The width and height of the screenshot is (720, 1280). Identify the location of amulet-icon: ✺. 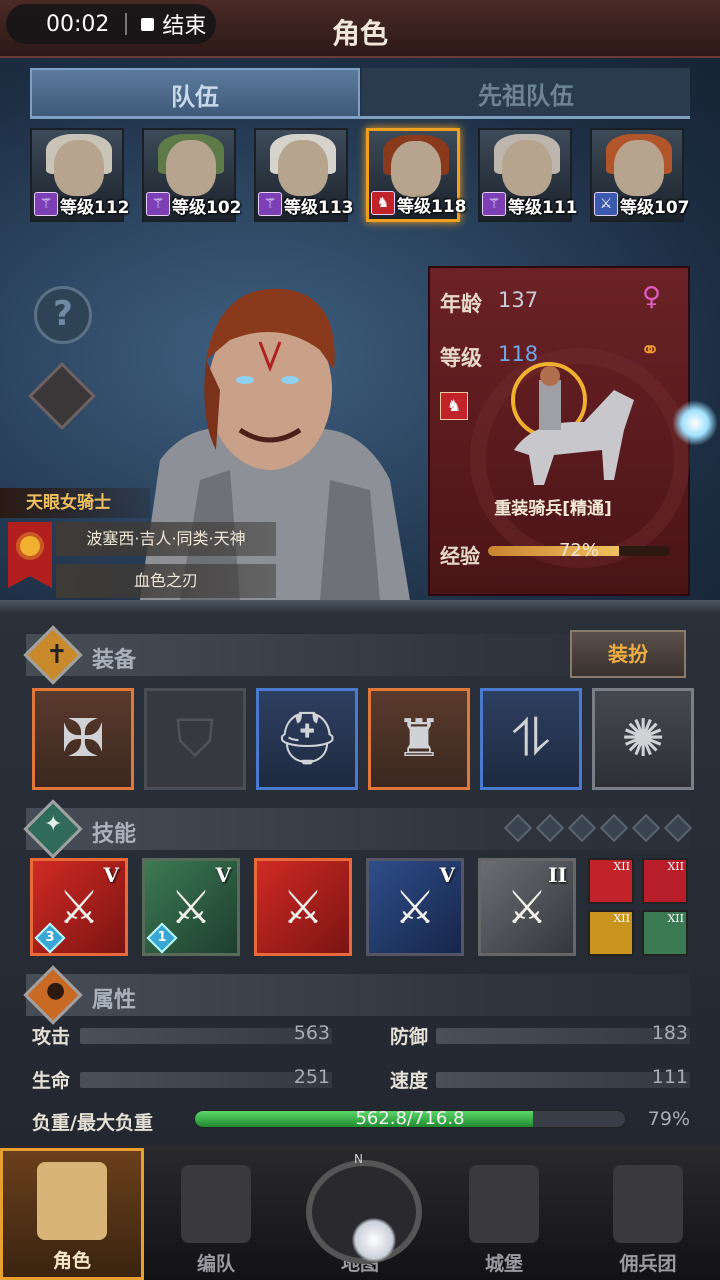
(643, 739).